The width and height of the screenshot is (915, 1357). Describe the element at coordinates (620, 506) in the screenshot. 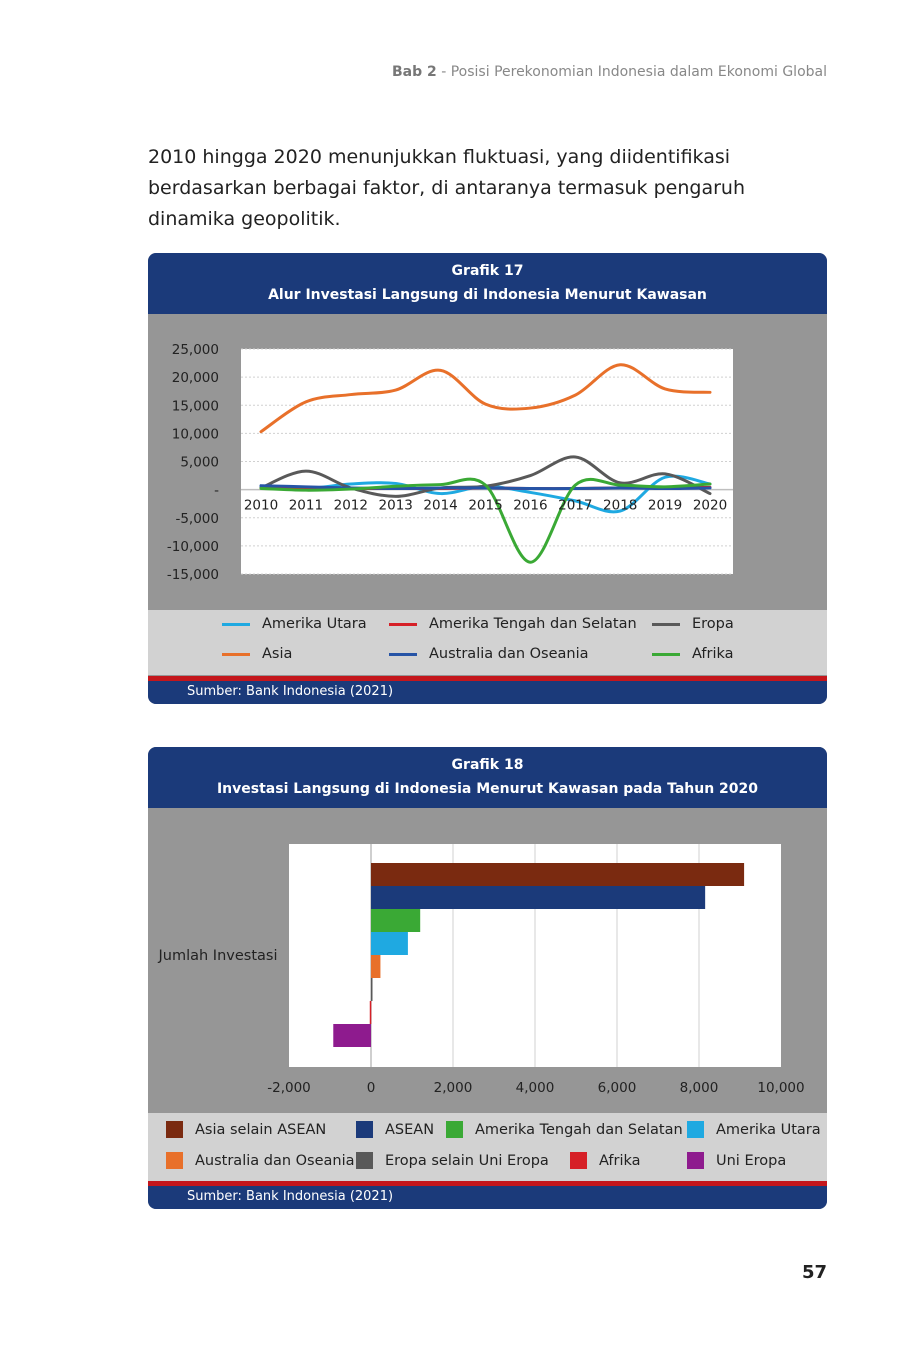

I see `x-tick-label: 2018` at that location.